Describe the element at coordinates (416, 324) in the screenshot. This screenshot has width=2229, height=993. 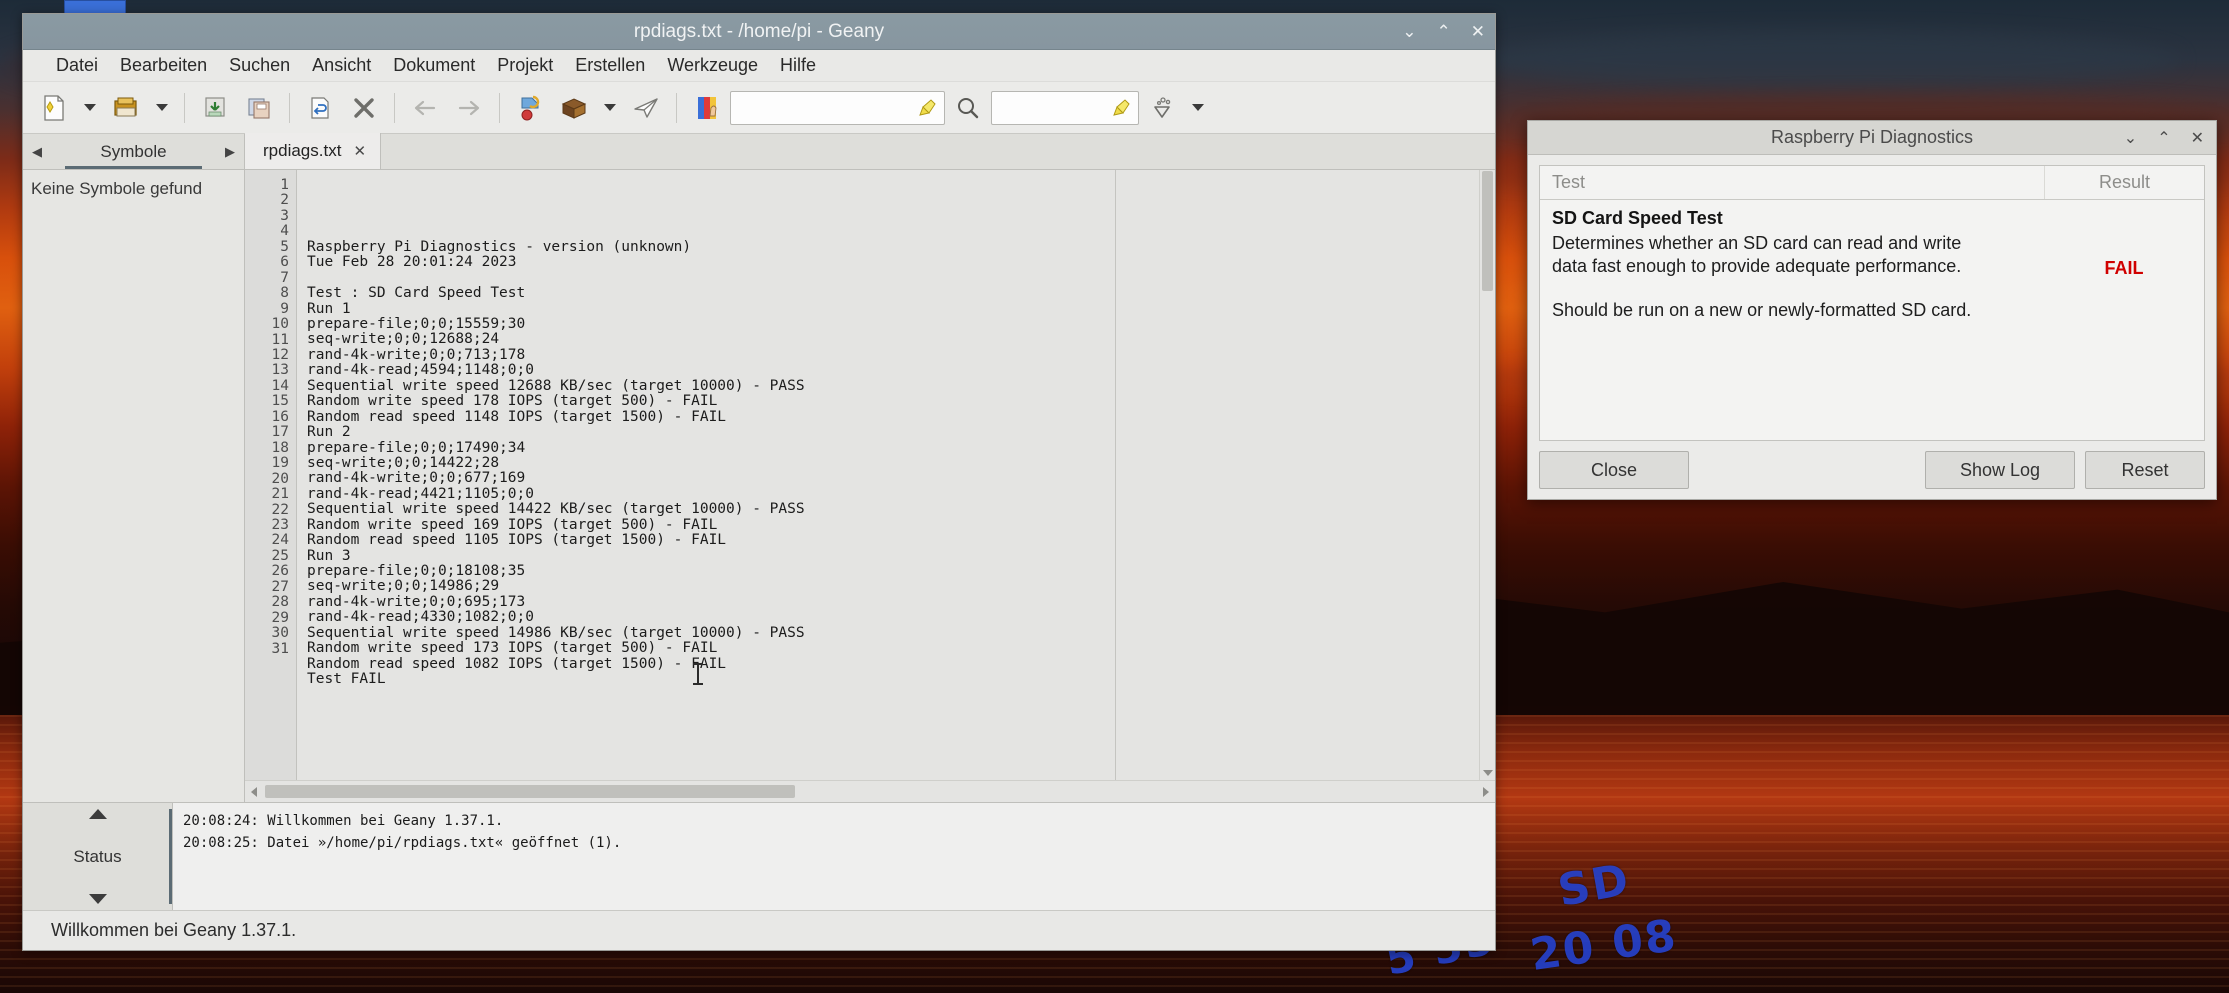
I see `code-line: prepare-file;0;0;15559;30` at that location.